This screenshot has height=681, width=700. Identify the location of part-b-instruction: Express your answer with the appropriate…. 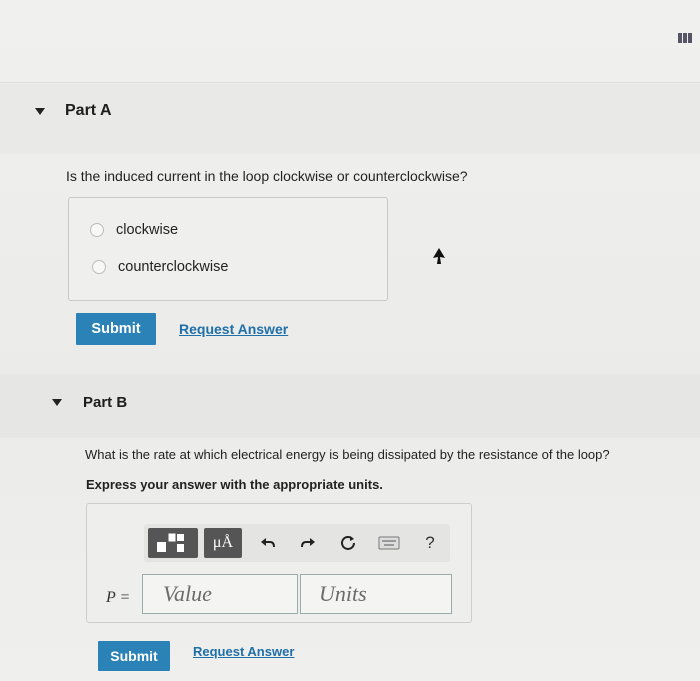
(234, 484).